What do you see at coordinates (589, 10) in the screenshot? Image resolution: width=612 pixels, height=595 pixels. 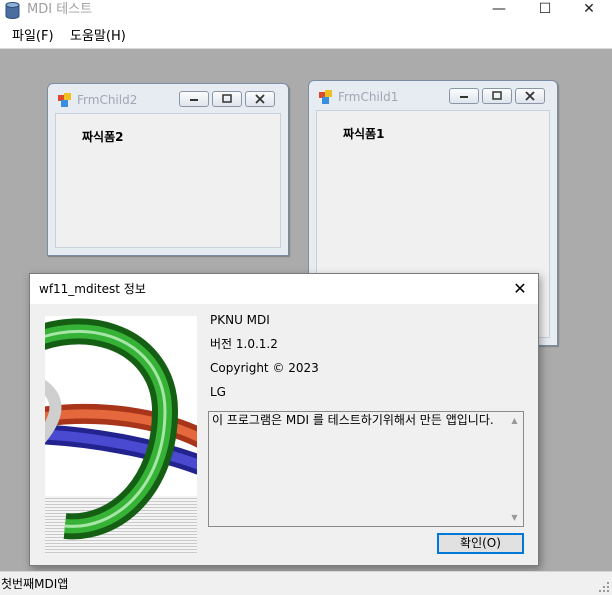 I see `close-button: ✕` at bounding box center [589, 10].